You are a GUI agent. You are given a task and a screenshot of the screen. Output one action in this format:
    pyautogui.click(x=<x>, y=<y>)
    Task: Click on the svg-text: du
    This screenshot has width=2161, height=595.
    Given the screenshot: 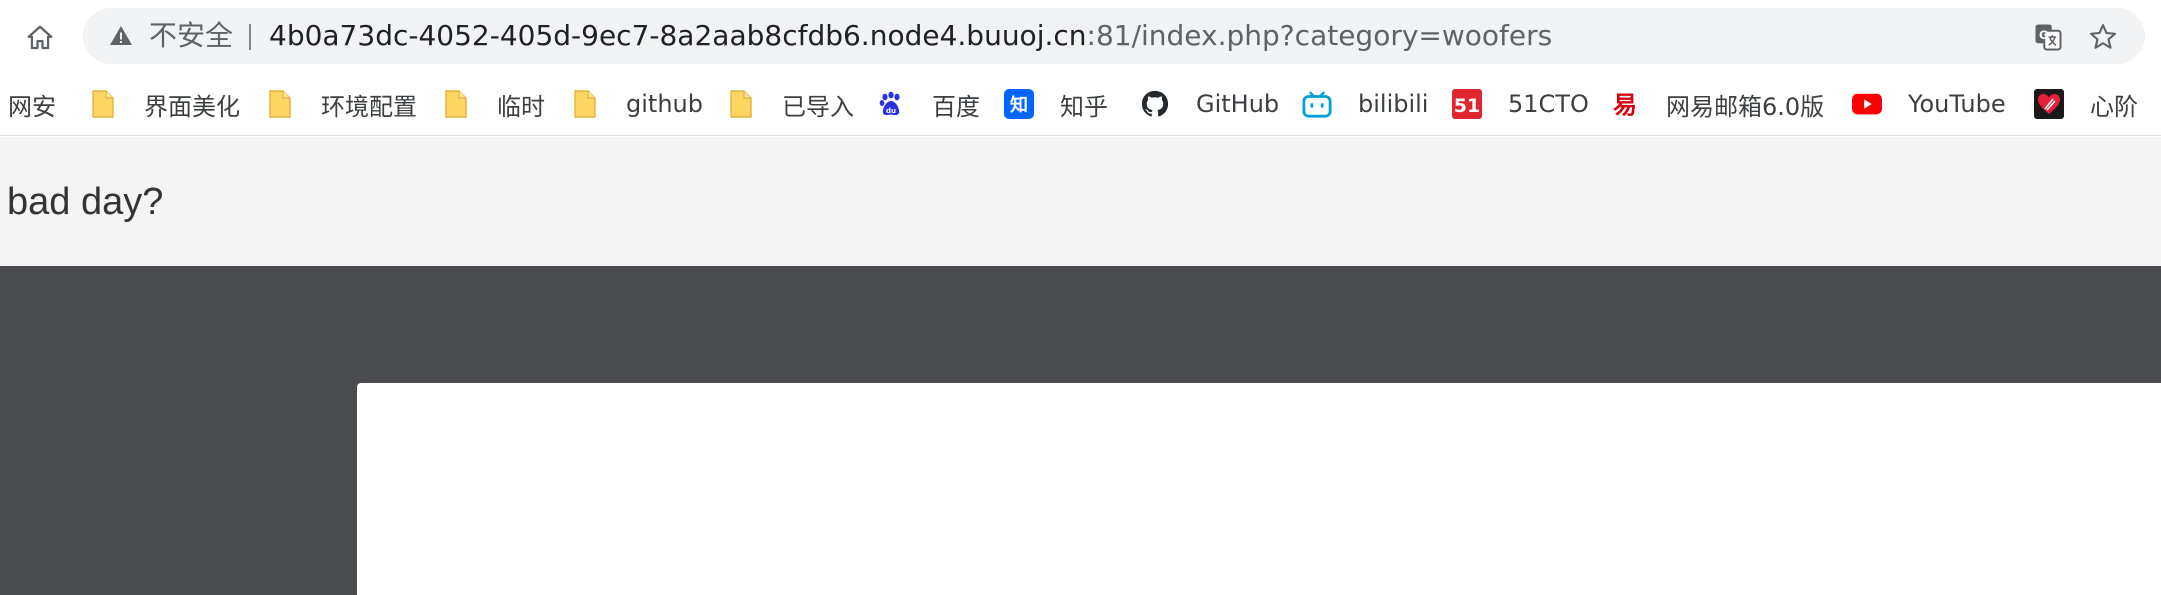 What is the action you would take?
    pyautogui.click(x=891, y=111)
    